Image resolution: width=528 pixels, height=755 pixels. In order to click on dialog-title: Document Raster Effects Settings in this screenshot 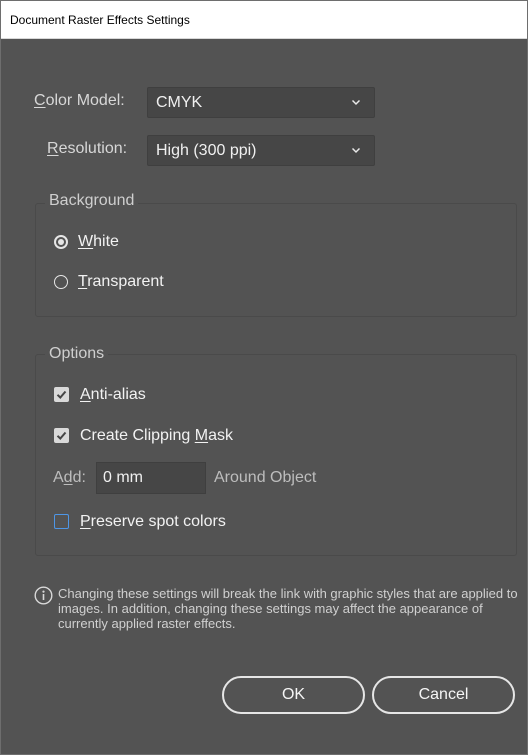, I will do `click(264, 20)`.